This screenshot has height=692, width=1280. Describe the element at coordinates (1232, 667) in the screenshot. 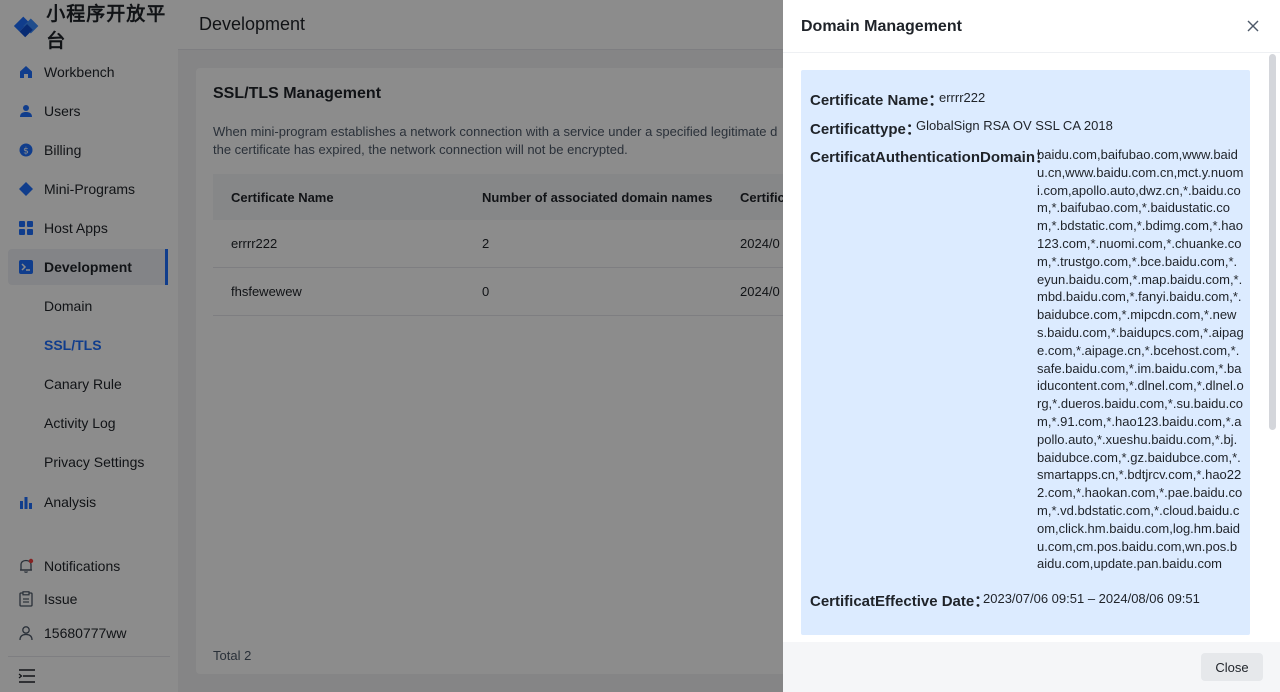

I see `close-button: Close` at that location.